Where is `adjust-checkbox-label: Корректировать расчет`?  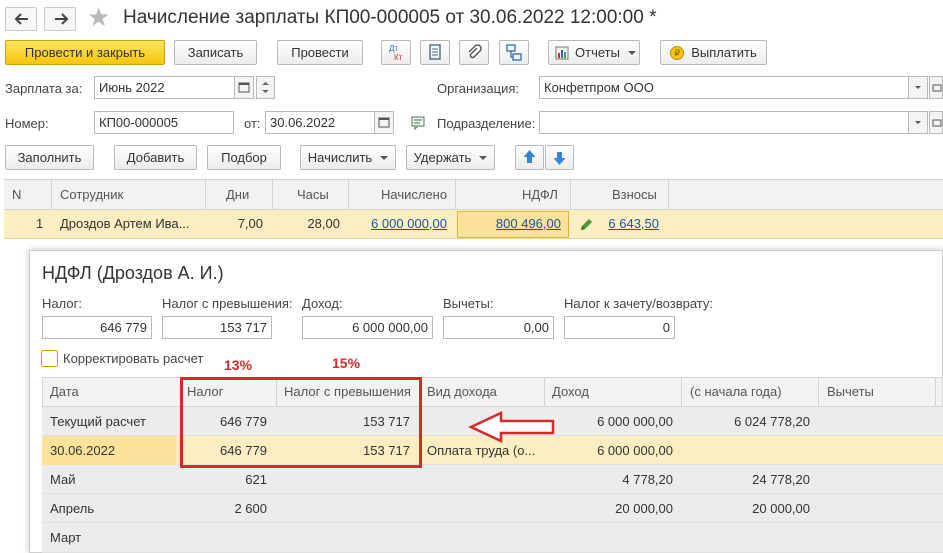
adjust-checkbox-label: Корректировать расчет is located at coordinates (133, 358).